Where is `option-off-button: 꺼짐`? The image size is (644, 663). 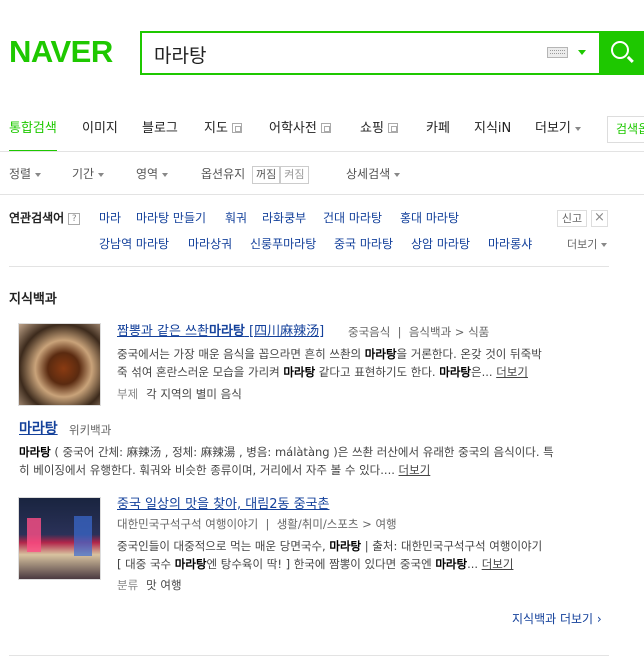 option-off-button: 꺼짐 is located at coordinates (266, 175).